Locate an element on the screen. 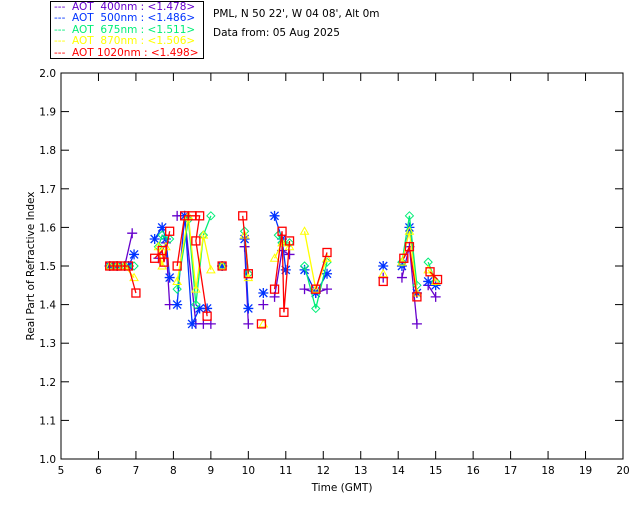 Image resolution: width=640 pixels, height=512 pixels. y-axis-label: Real Part of Refractive Index is located at coordinates (31, 266).